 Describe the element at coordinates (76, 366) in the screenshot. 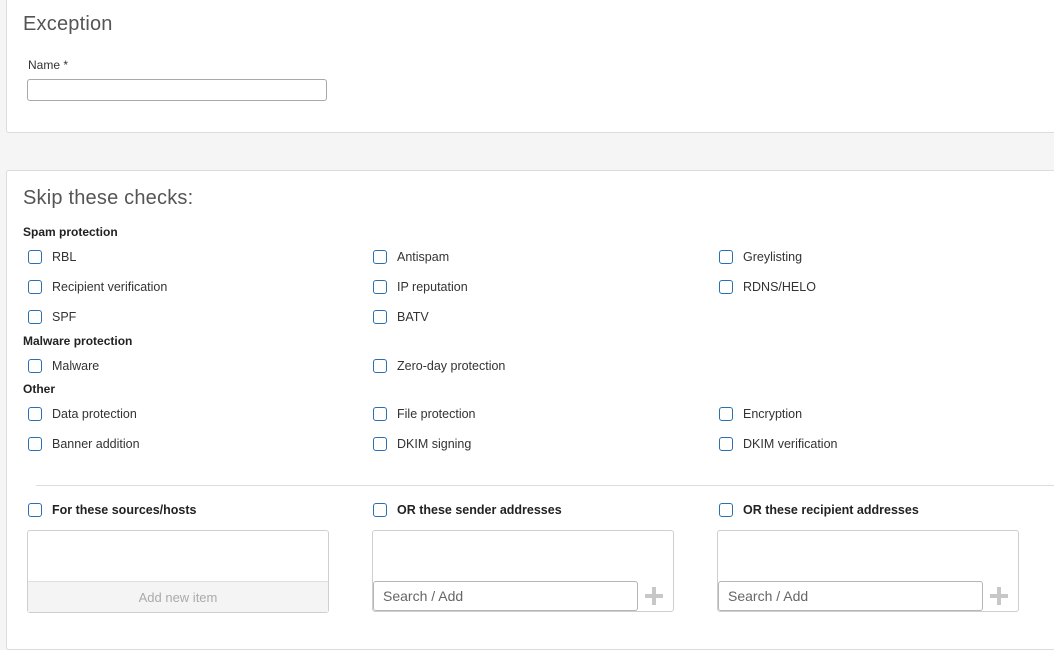

I see `checkbox-label: Malware` at that location.